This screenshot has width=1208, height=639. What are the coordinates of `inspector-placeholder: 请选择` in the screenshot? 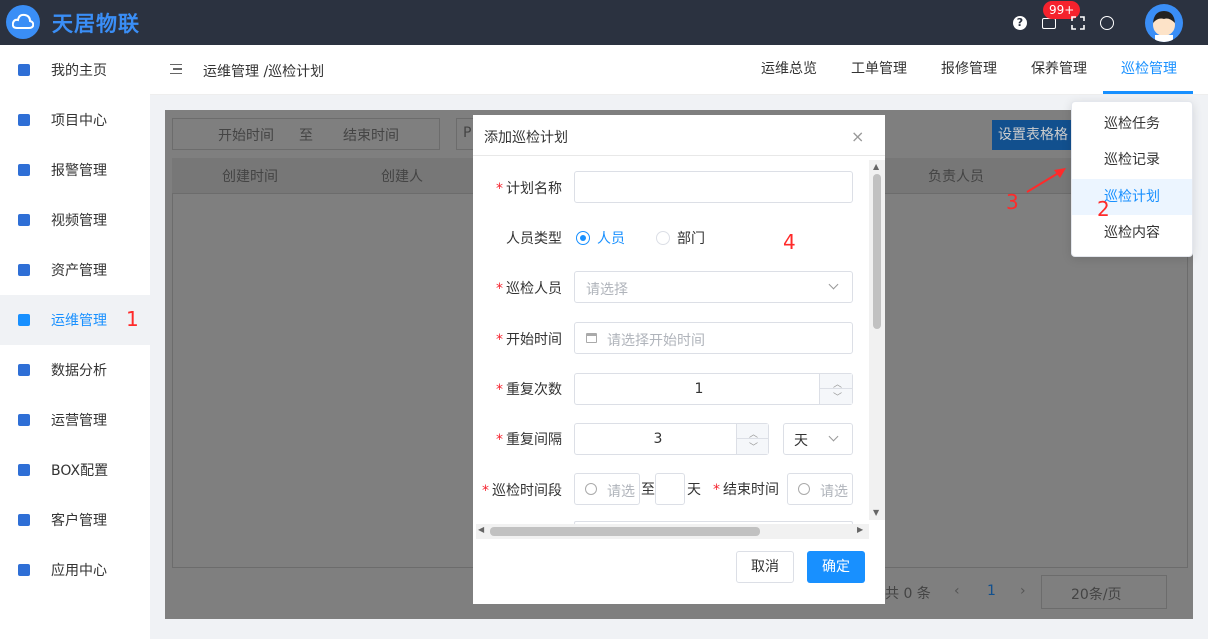 It's located at (607, 290).